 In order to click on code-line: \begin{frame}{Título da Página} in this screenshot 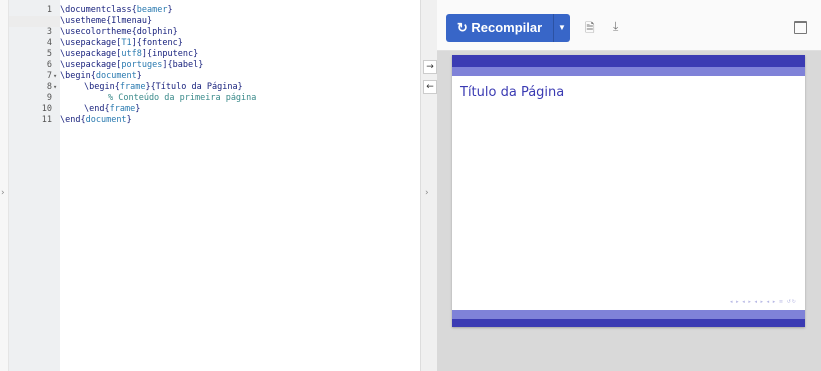, I will do `click(163, 87)`.